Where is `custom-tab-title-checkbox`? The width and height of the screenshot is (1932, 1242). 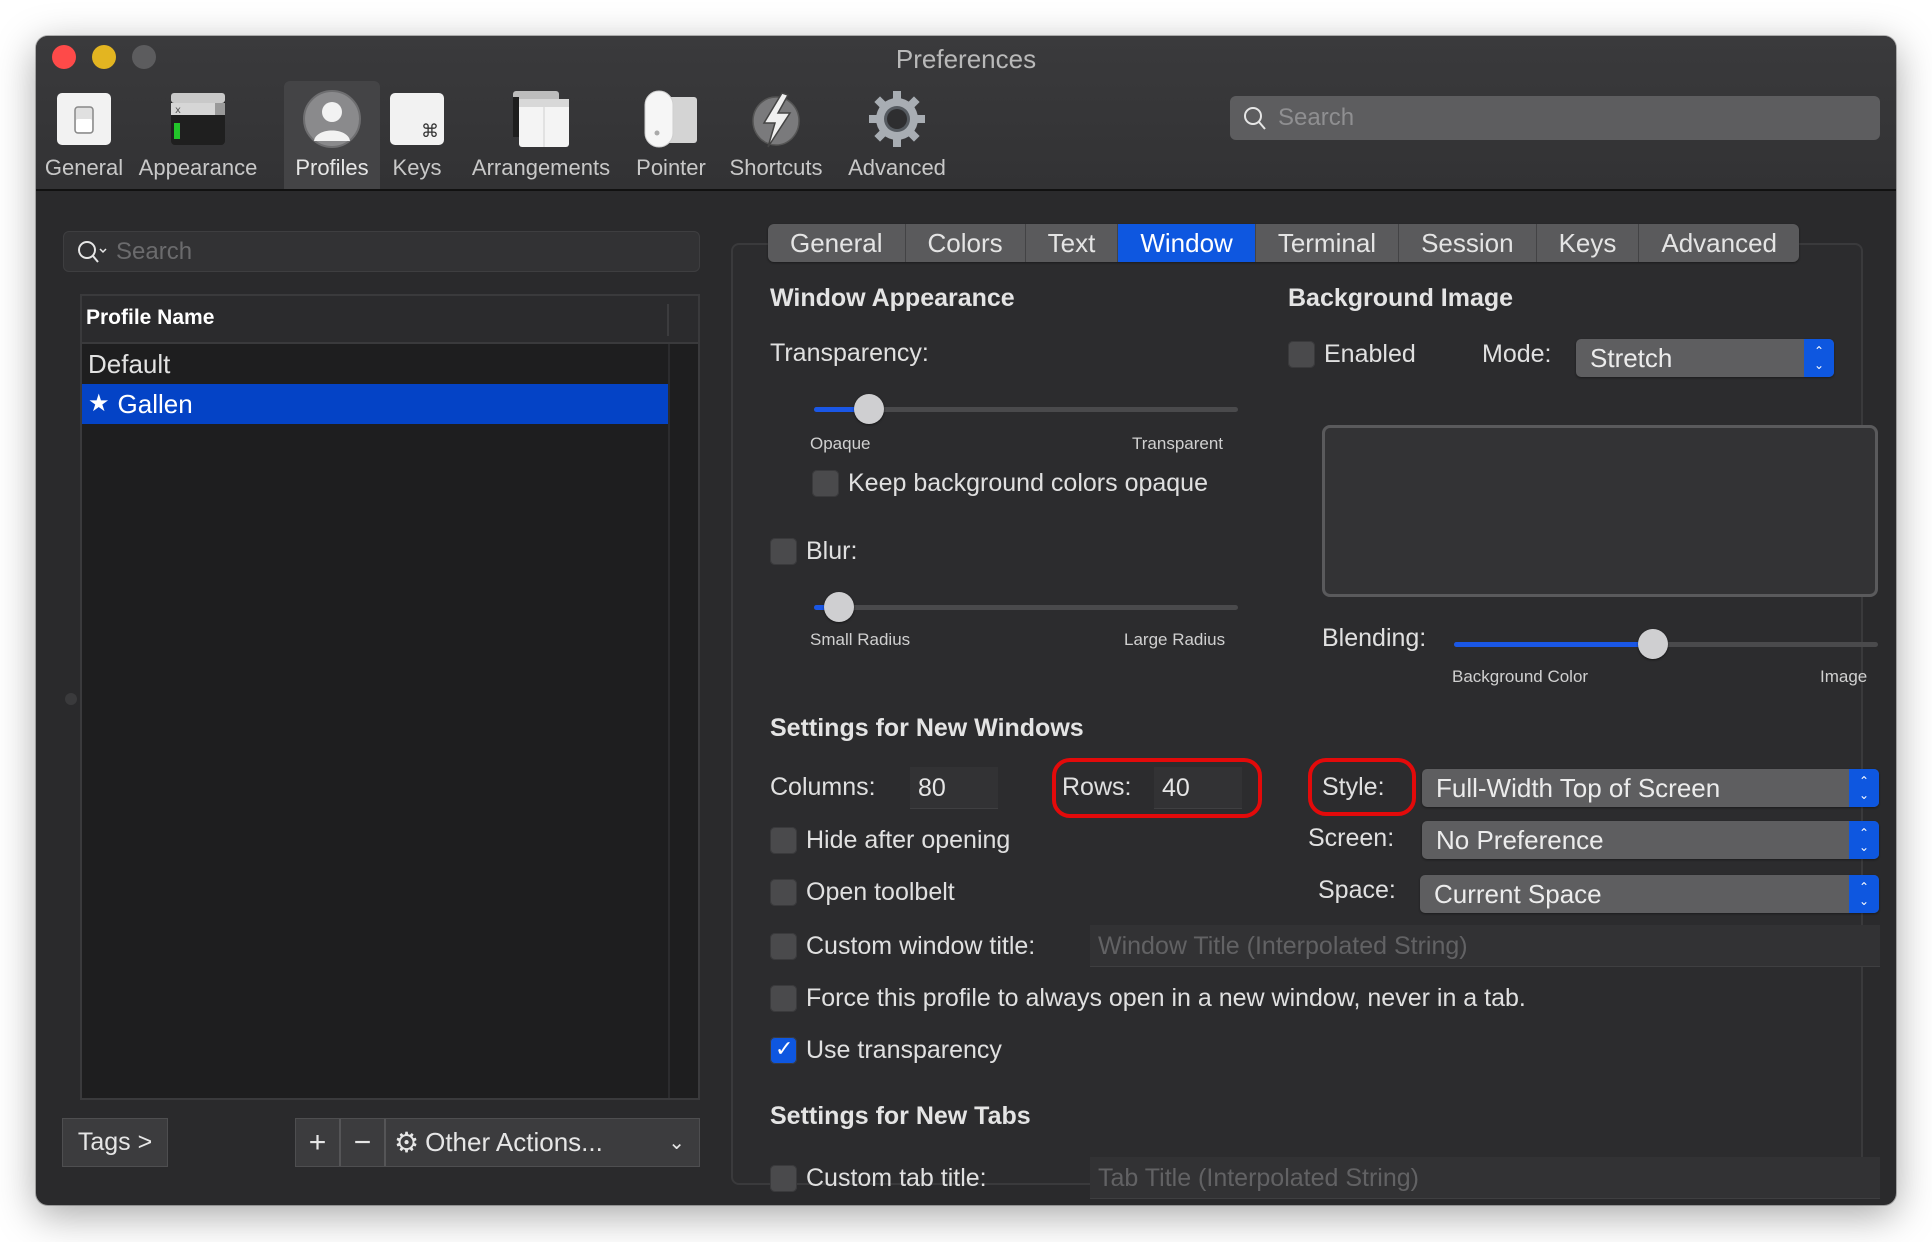 custom-tab-title-checkbox is located at coordinates (783, 1178).